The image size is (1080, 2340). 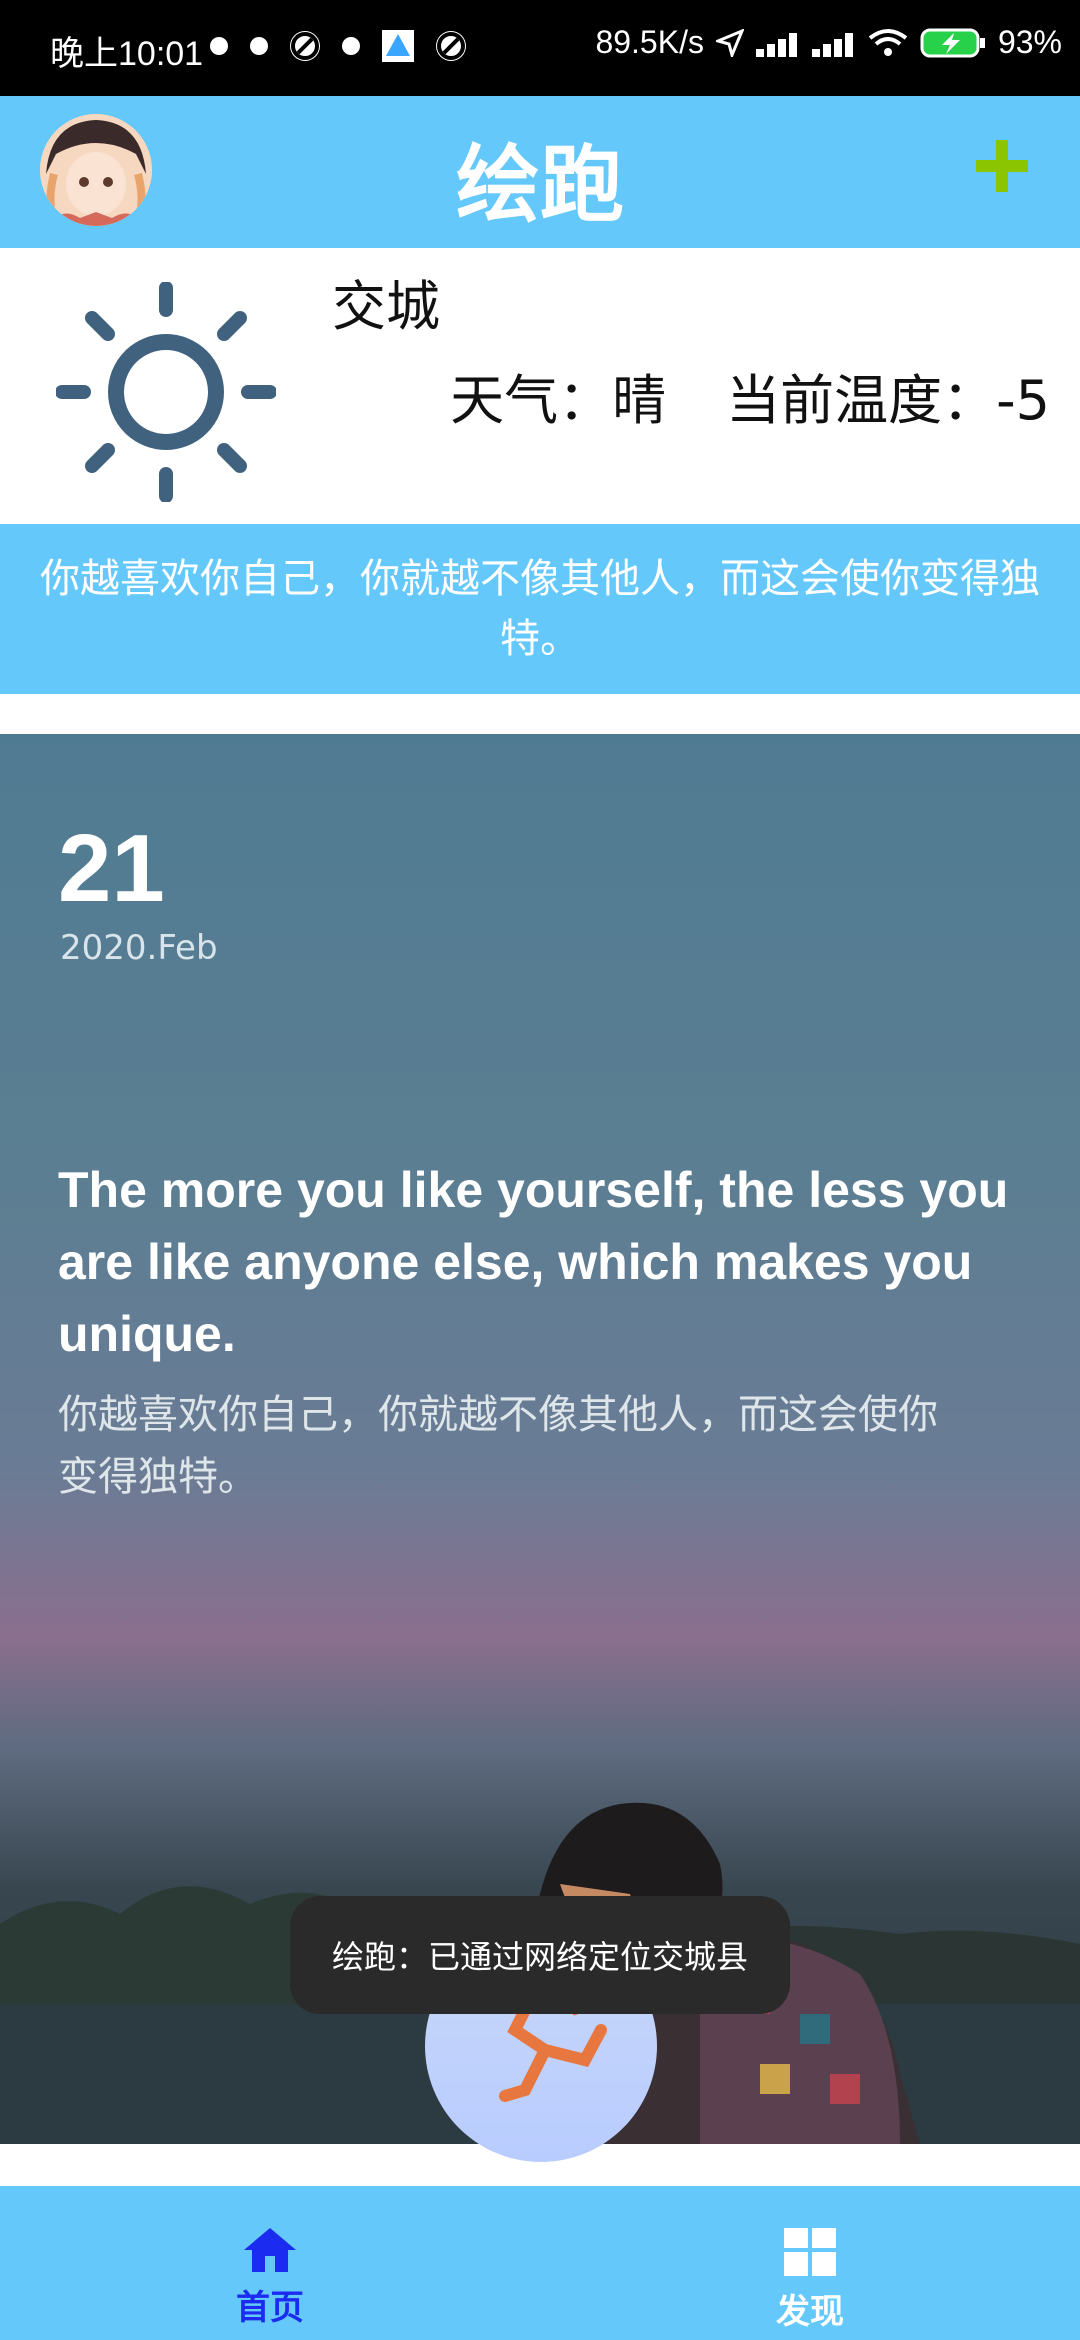 I want to click on battery-level: 93%, so click(x=1029, y=42).